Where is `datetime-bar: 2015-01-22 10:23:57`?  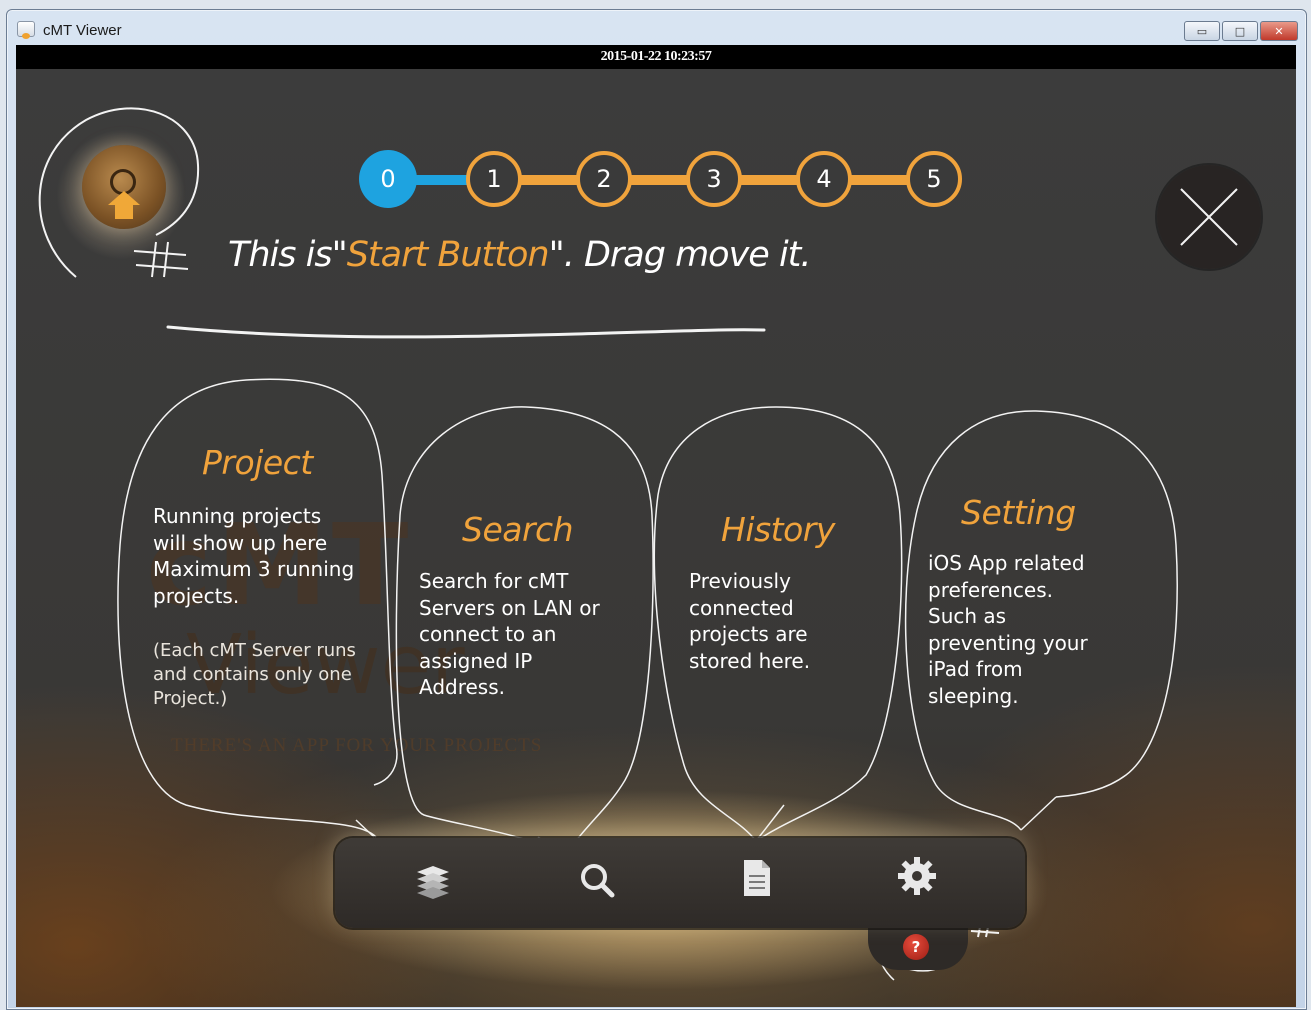
datetime-bar: 2015-01-22 10:23:57 is located at coordinates (656, 57).